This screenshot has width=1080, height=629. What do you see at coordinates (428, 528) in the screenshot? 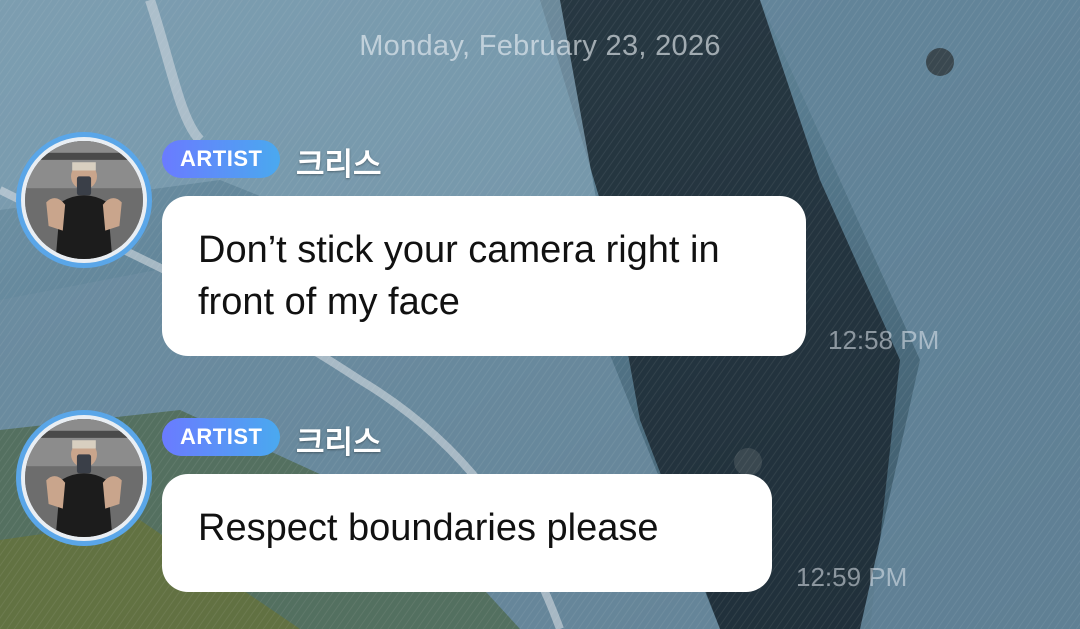
I see `message-text: Respect boundaries please` at bounding box center [428, 528].